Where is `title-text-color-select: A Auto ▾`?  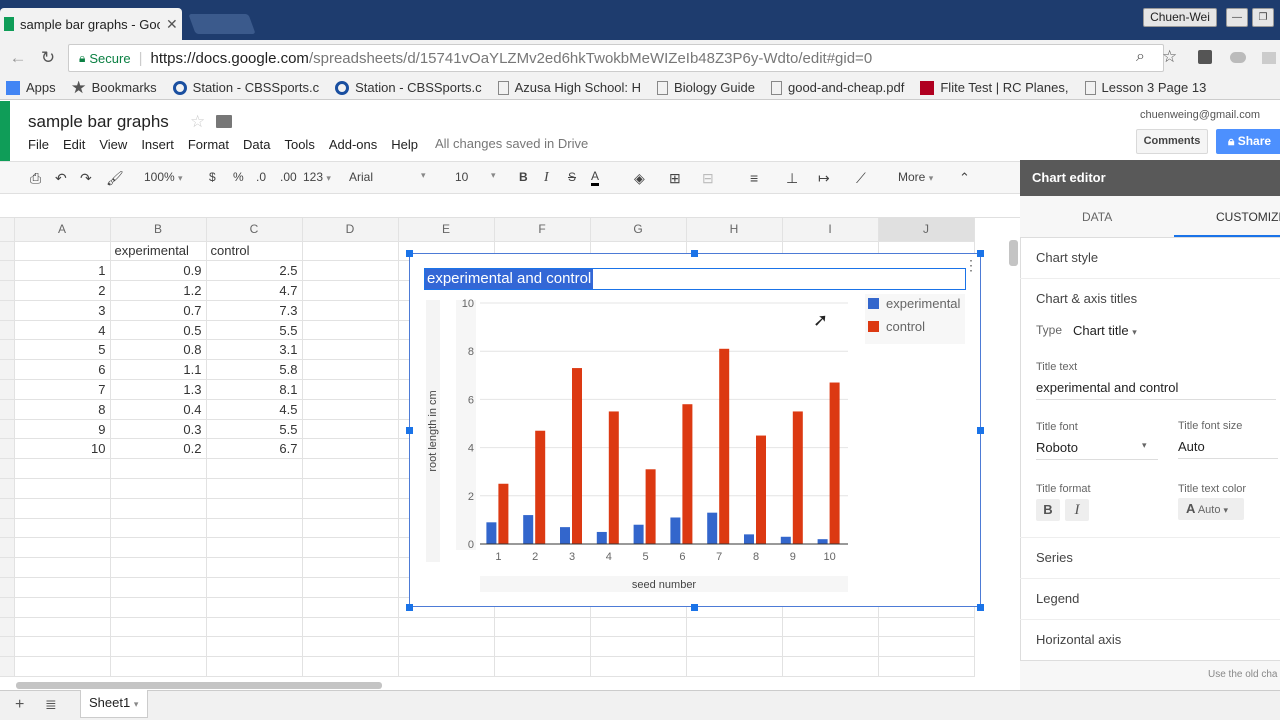 title-text-color-select: A Auto ▾ is located at coordinates (1211, 509).